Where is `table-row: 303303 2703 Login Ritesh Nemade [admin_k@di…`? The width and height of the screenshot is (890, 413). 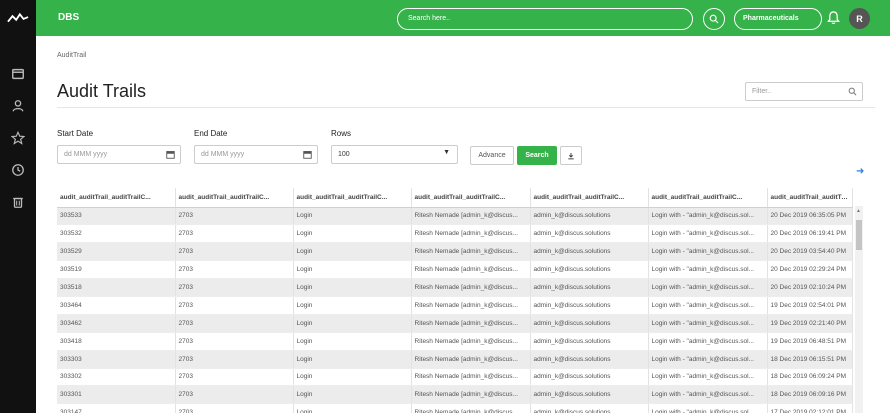 table-row: 303303 2703 Login Ritesh Nemade [admin_k@di… is located at coordinates (455, 359).